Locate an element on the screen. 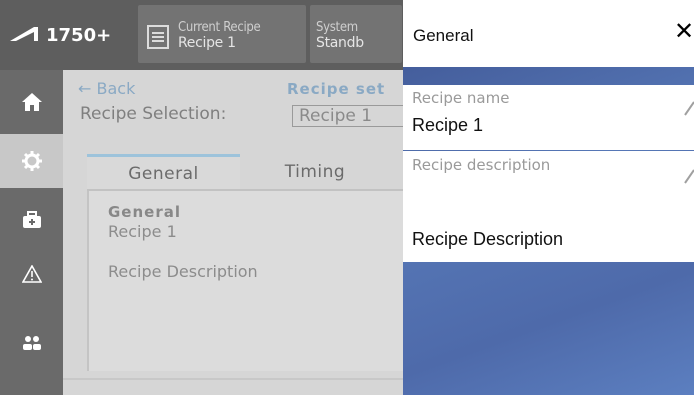 This screenshot has width=694, height=395. system-status-pill: System Standb is located at coordinates (356, 34).